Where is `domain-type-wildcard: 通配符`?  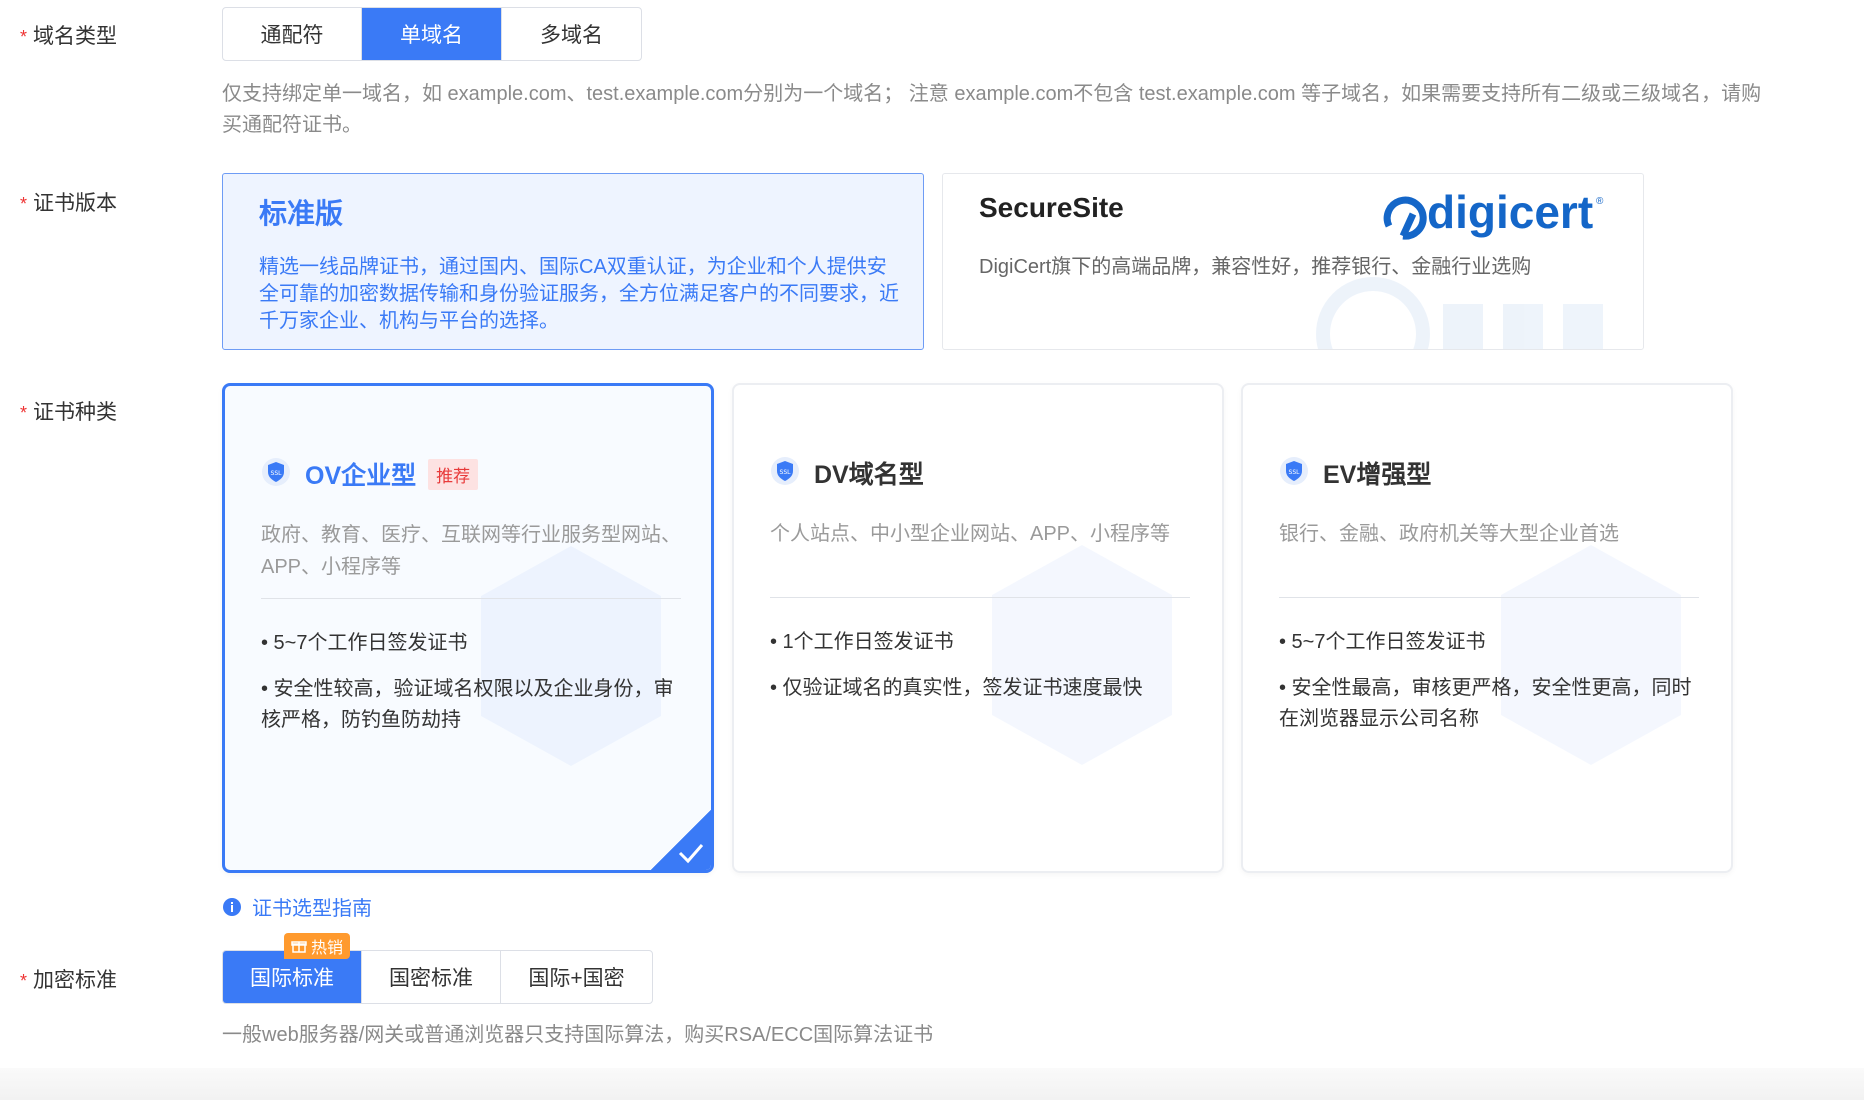 domain-type-wildcard: 通配符 is located at coordinates (292, 34).